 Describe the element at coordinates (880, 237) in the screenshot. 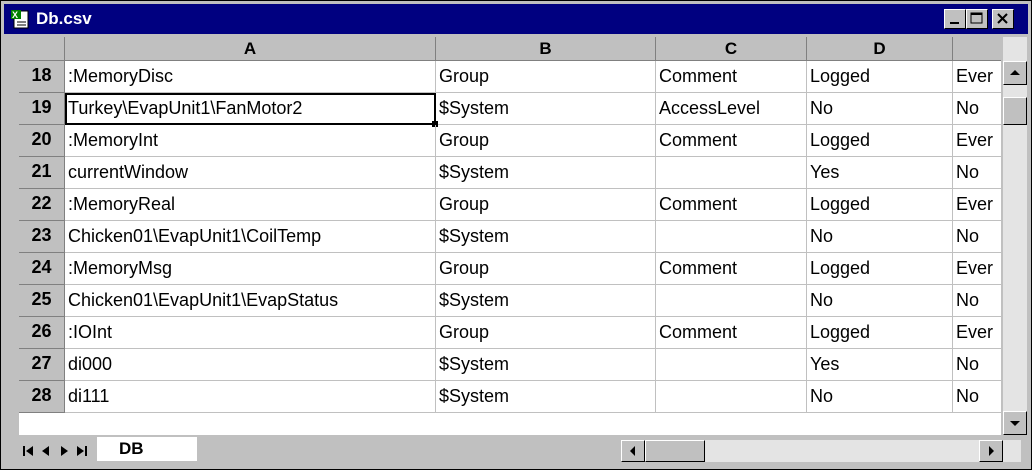

I see `cell-d23: No` at that location.